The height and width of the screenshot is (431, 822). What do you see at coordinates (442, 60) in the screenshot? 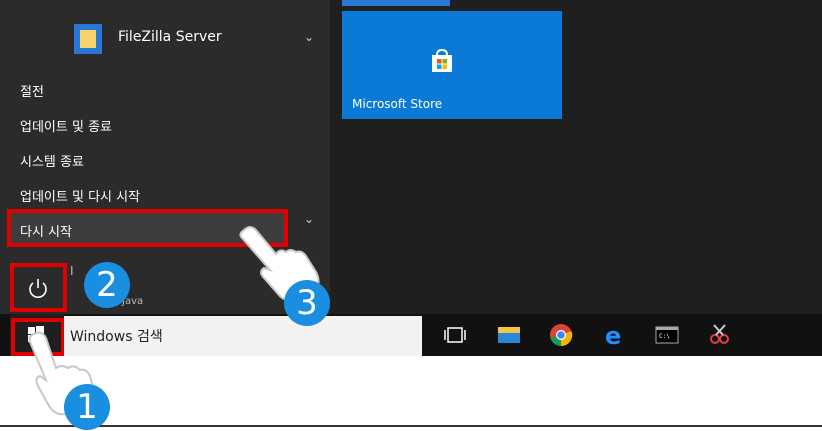
I see `store-bag-icon` at bounding box center [442, 60].